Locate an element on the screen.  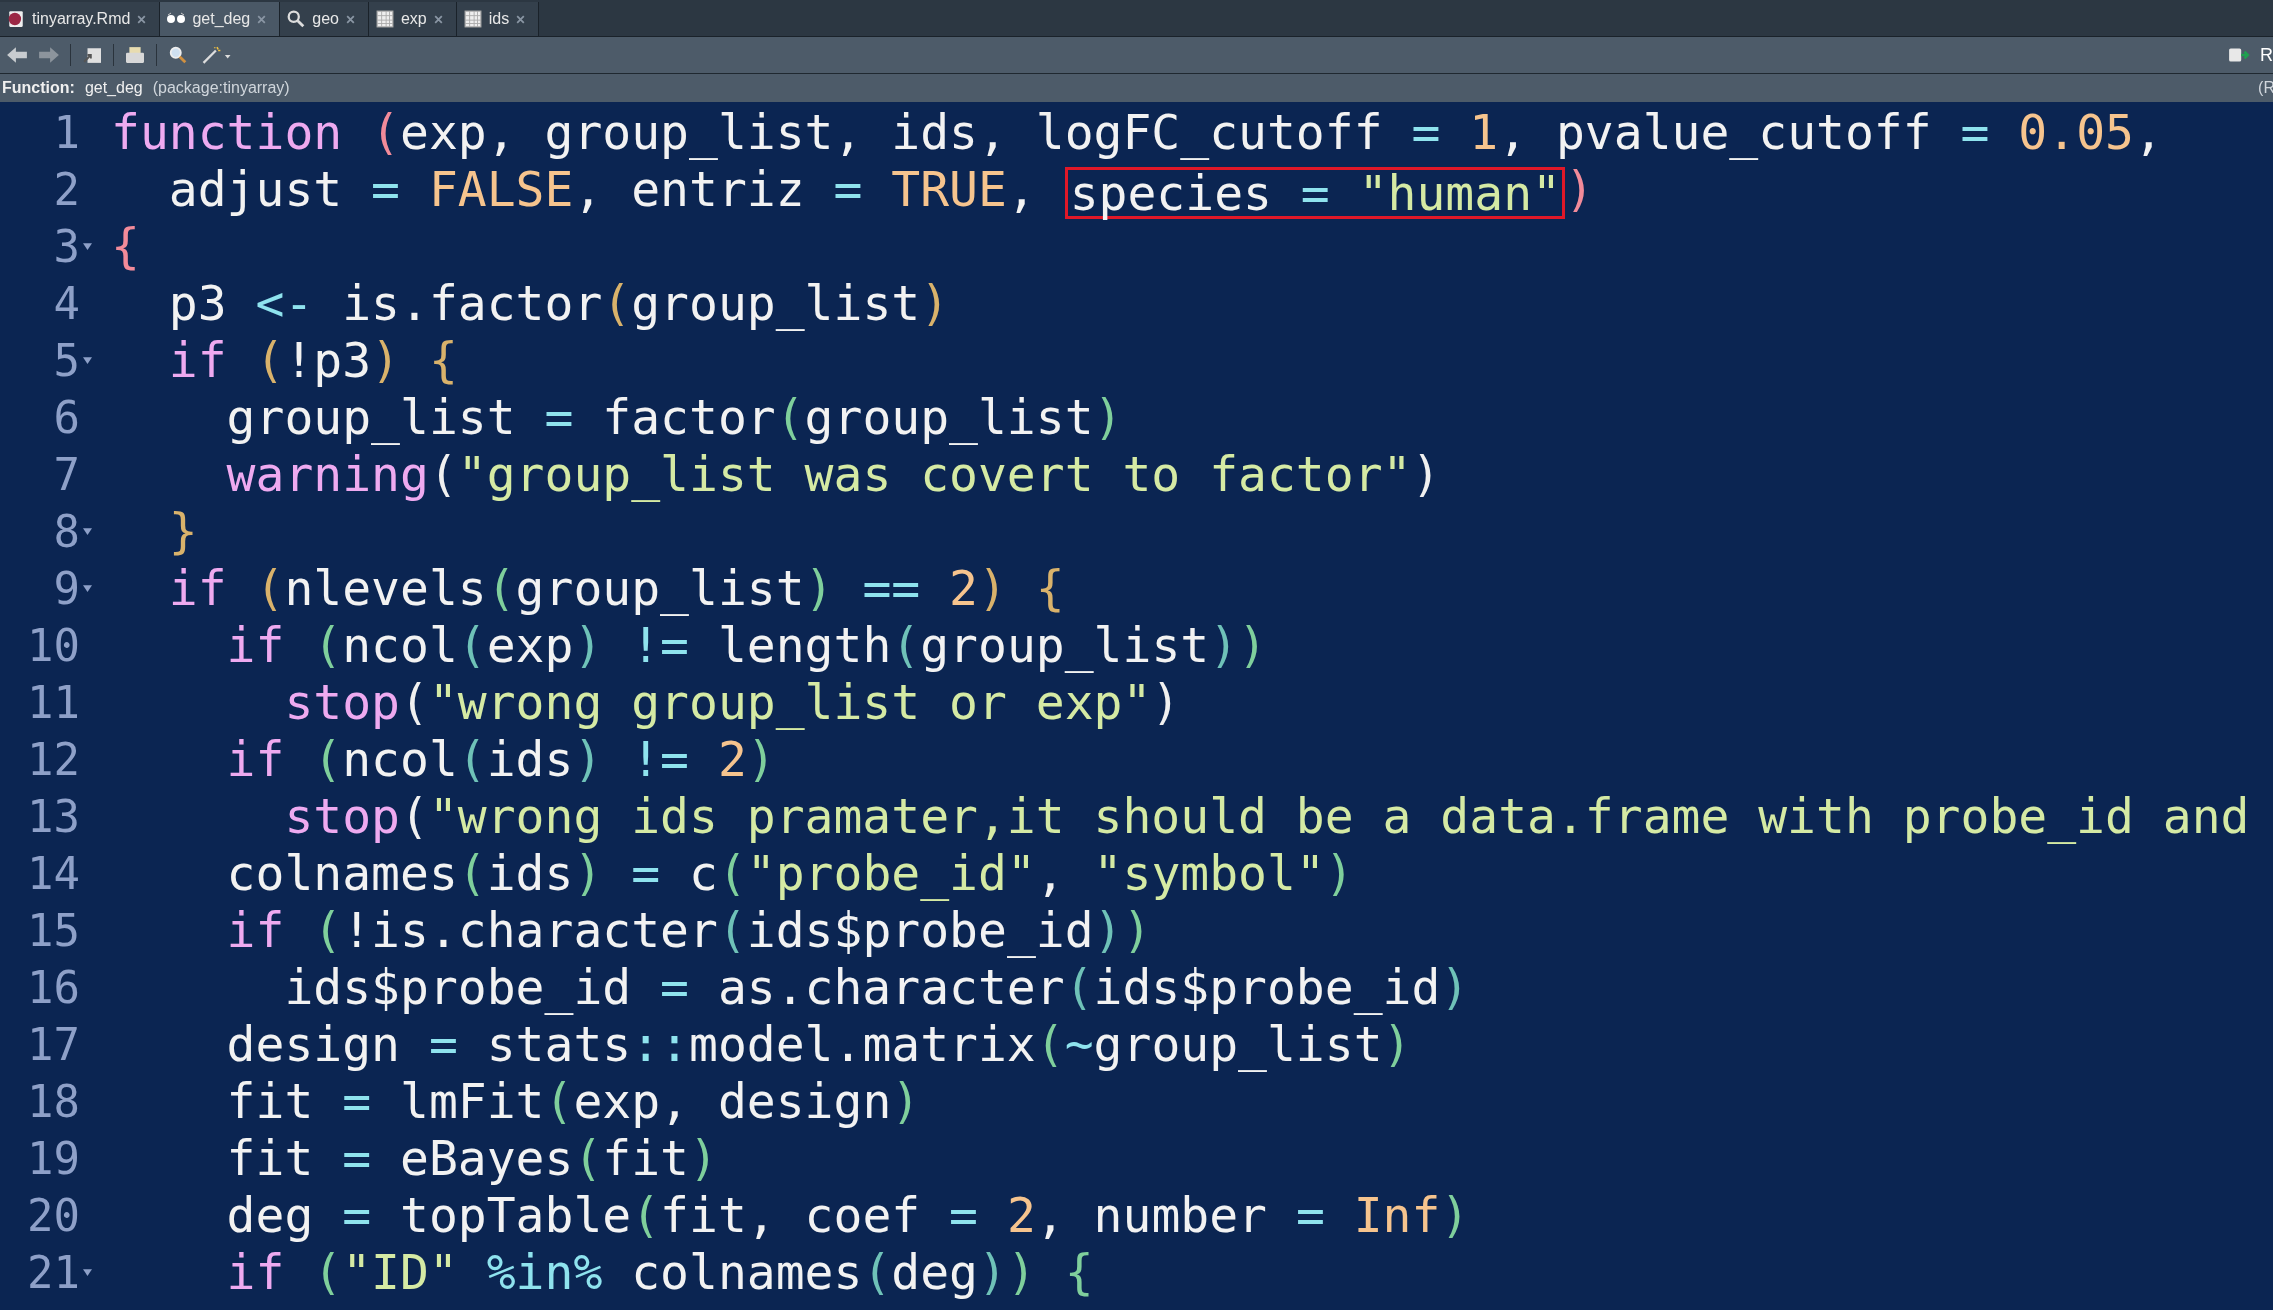
package-name: (package:tinyarray) is located at coordinates (221, 88).